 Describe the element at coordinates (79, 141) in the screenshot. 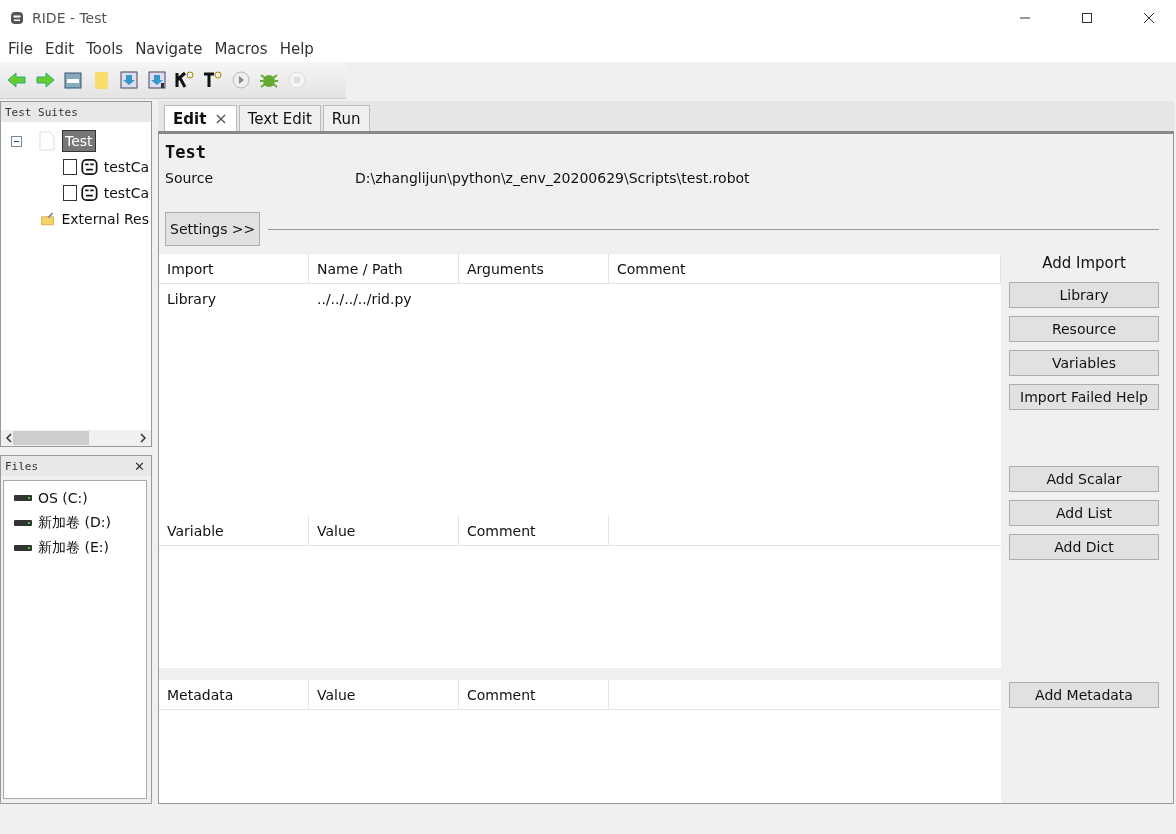

I see `tree-item: Test` at that location.